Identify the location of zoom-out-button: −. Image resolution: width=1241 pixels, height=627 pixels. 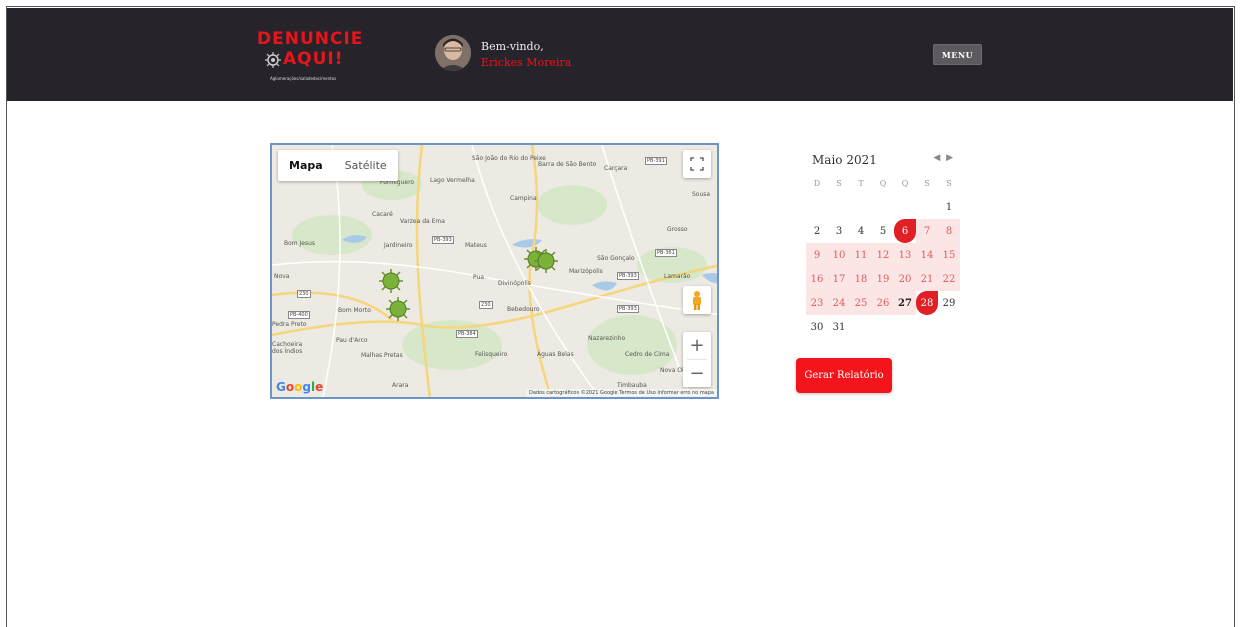
(697, 373).